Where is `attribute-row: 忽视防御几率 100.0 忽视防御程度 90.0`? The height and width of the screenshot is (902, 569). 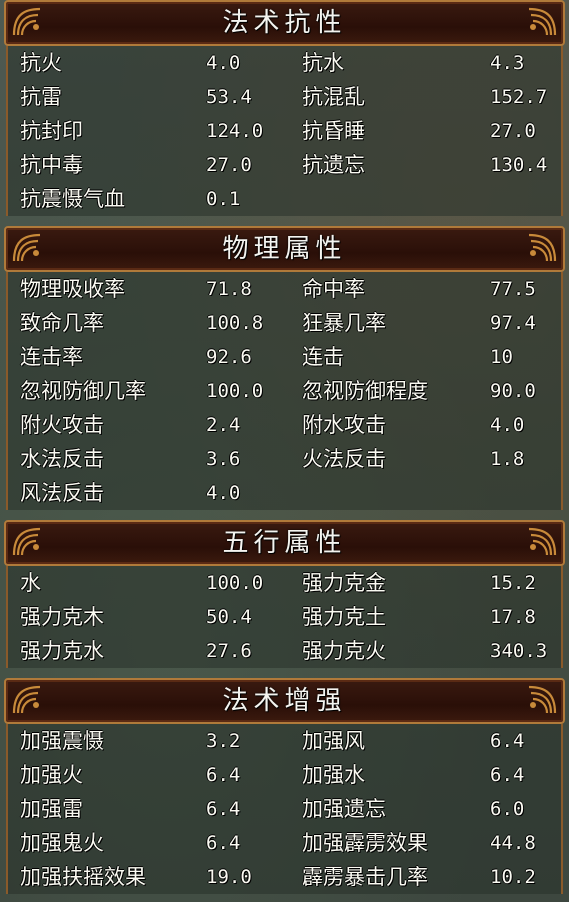 attribute-row: 忽视防御几率 100.0 忽视防御程度 90.0 is located at coordinates (284, 391).